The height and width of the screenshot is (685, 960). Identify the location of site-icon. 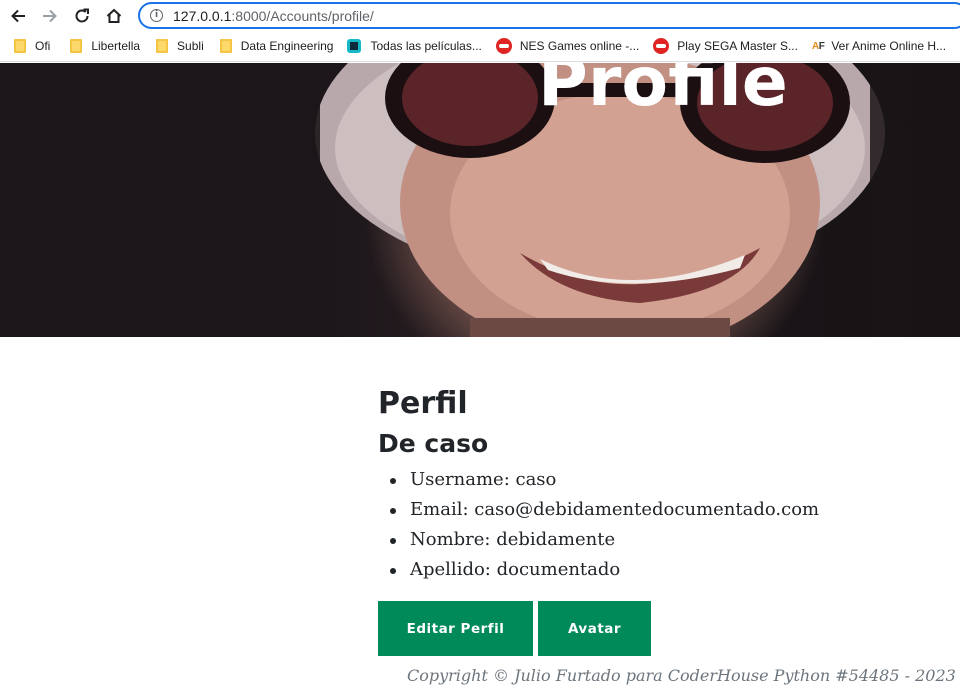
(354, 46).